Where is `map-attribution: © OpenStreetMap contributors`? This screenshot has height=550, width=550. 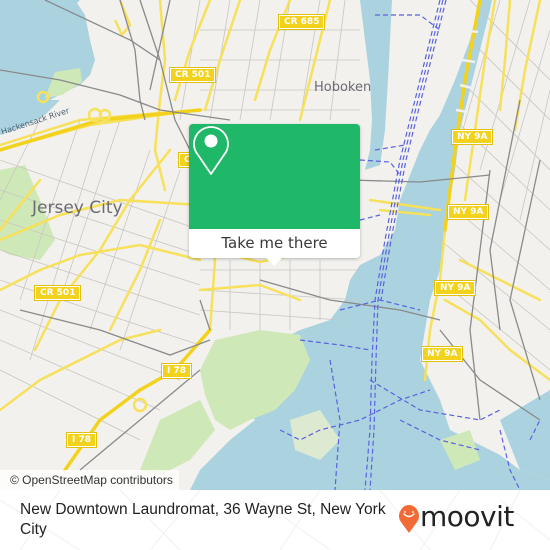
map-attribution: © OpenStreetMap contributors is located at coordinates (89, 480).